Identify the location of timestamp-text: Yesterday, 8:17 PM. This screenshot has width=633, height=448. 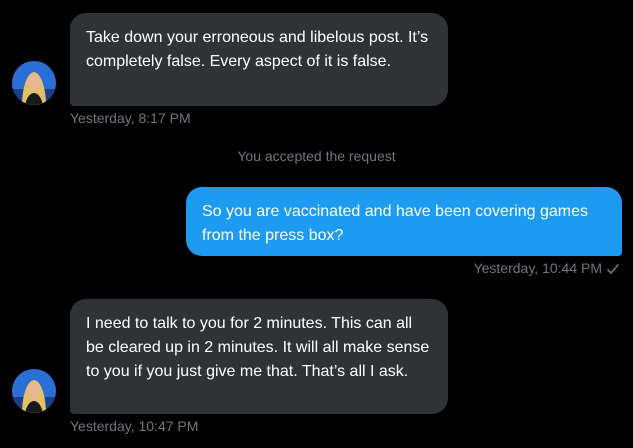
(130, 118).